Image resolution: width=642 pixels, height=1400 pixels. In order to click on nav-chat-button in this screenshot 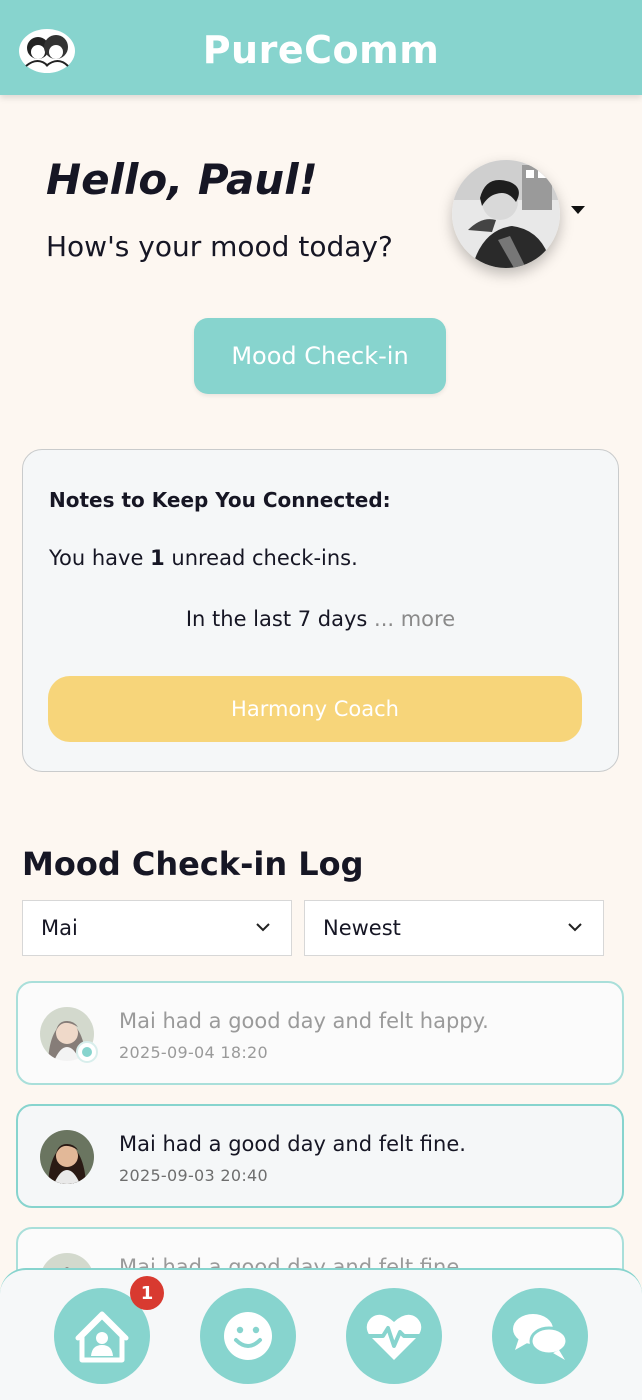, I will do `click(540, 1336)`.